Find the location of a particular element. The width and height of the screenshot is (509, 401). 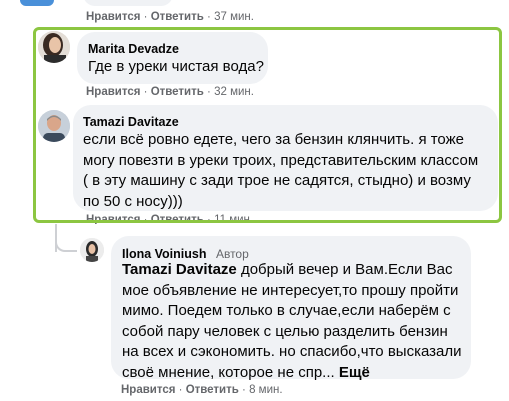

comment-author: Ilona Voiniush is located at coordinates (164, 254).